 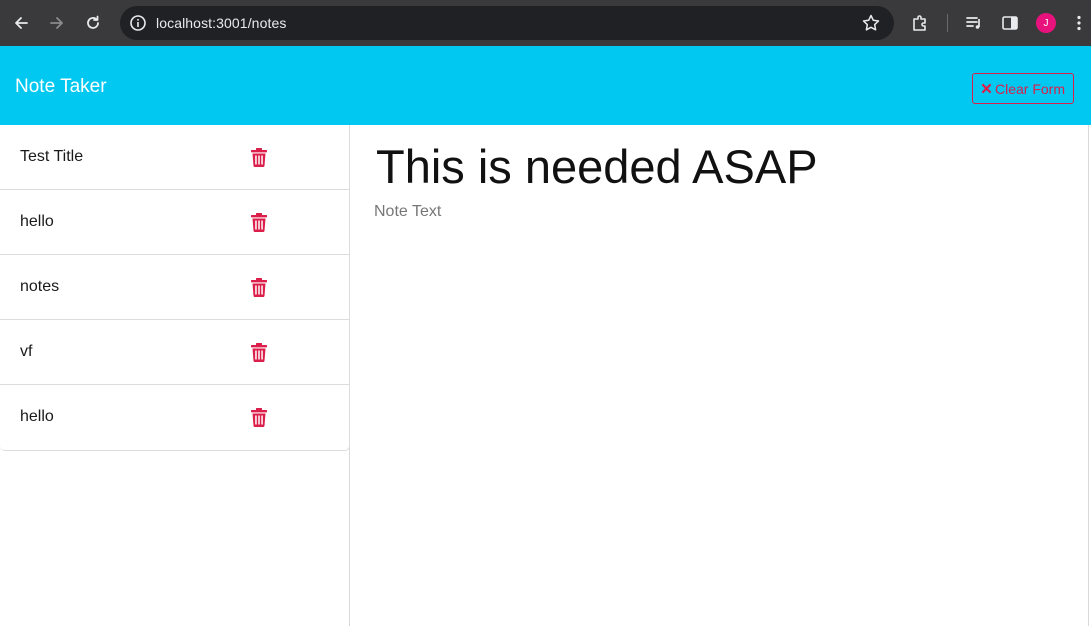 I want to click on address-bar: localhost:3001/notes, so click(x=507, y=23).